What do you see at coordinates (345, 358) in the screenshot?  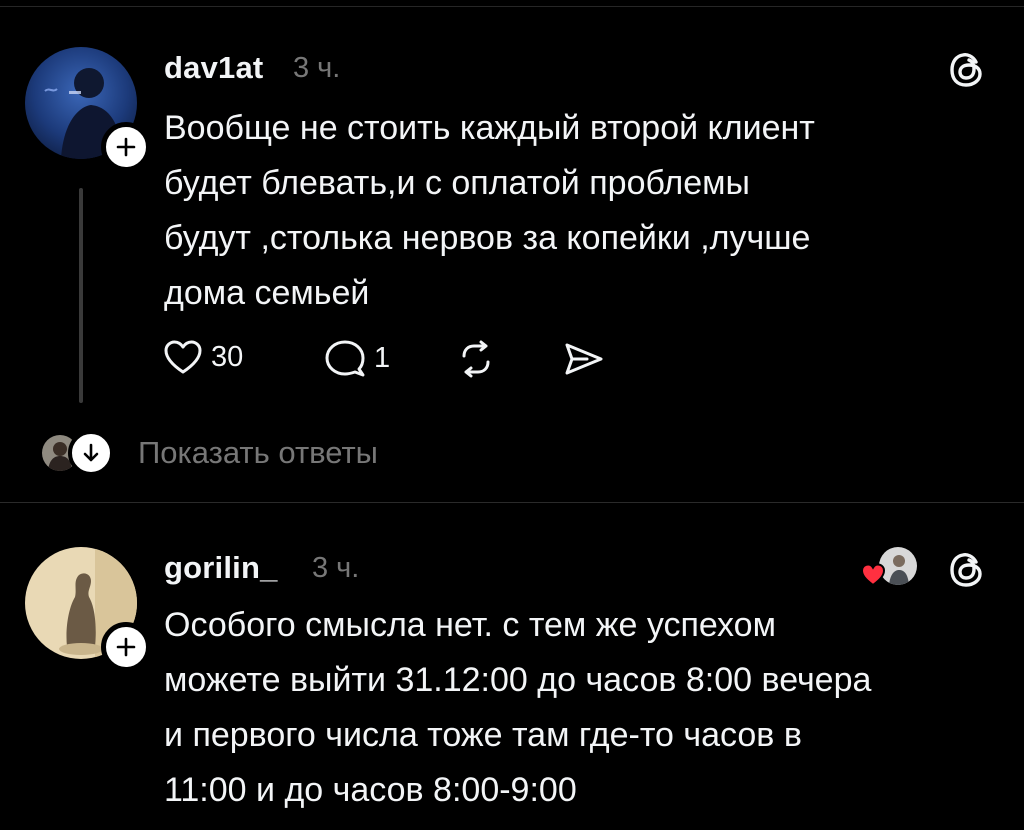 I see `comment-icon` at bounding box center [345, 358].